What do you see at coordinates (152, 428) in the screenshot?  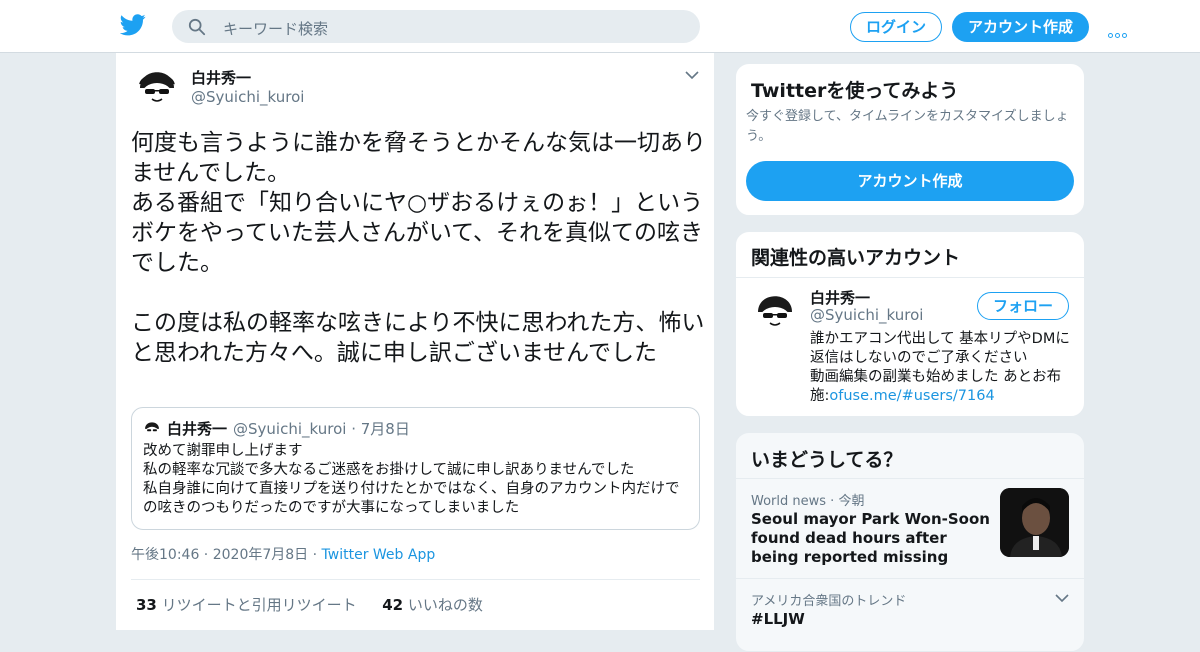 I see `quoted-avatar` at bounding box center [152, 428].